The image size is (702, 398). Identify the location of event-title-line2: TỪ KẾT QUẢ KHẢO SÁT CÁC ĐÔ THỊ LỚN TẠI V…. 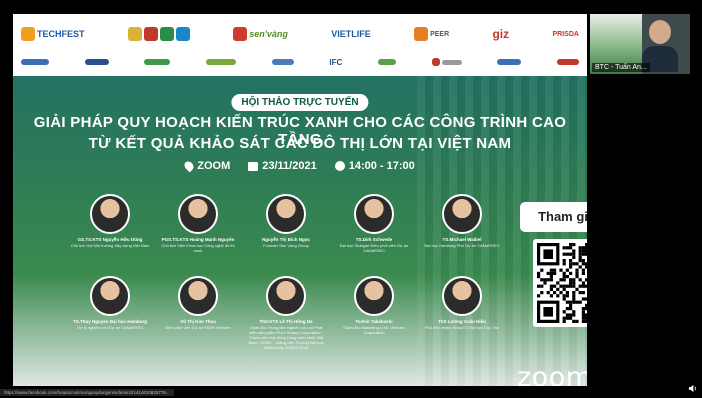
(300, 143).